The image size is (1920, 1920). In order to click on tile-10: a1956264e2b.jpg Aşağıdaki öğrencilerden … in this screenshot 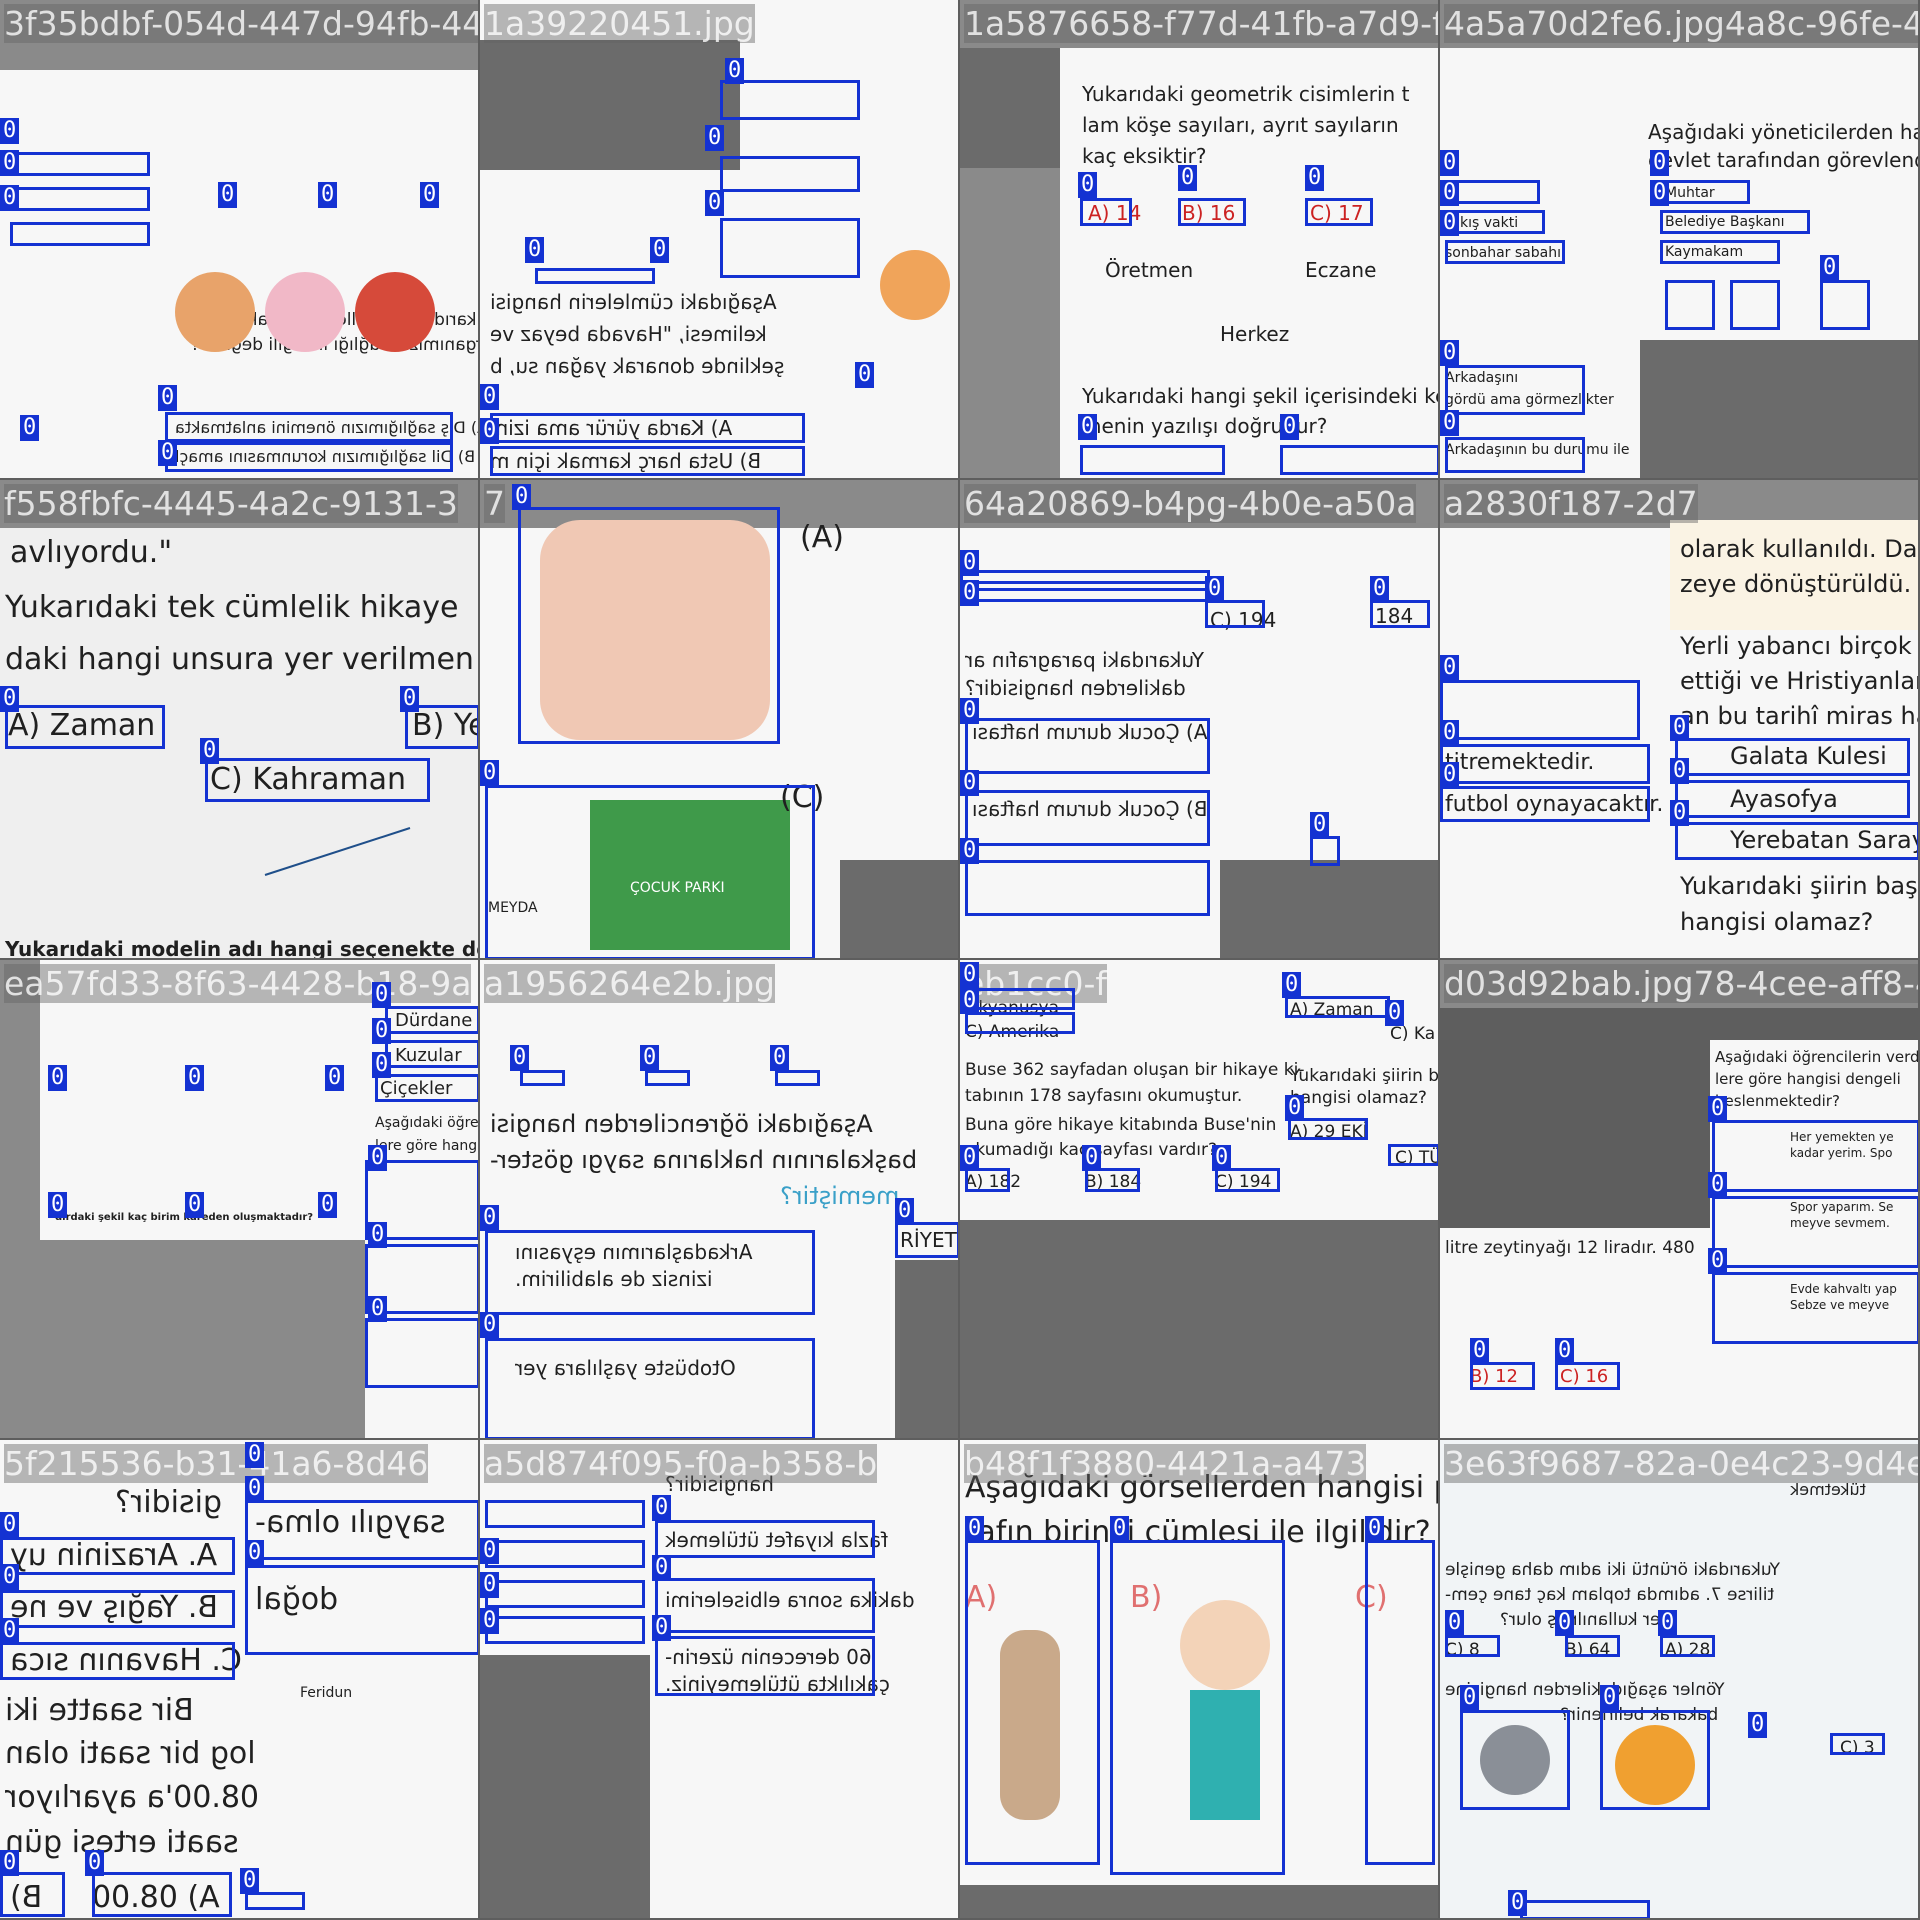, I will do `click(720, 1200)`.